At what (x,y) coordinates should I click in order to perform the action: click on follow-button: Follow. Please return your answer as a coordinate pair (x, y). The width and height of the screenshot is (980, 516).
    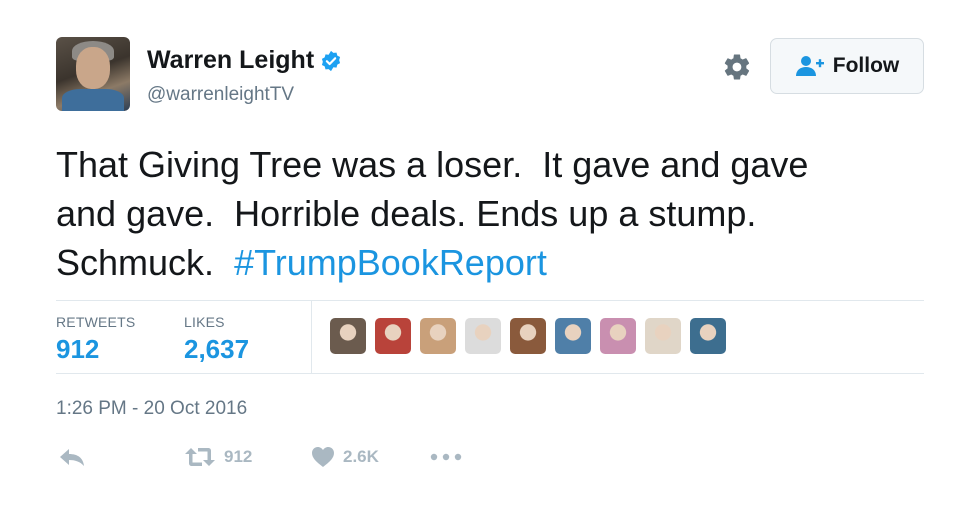
    Looking at the image, I should click on (847, 66).